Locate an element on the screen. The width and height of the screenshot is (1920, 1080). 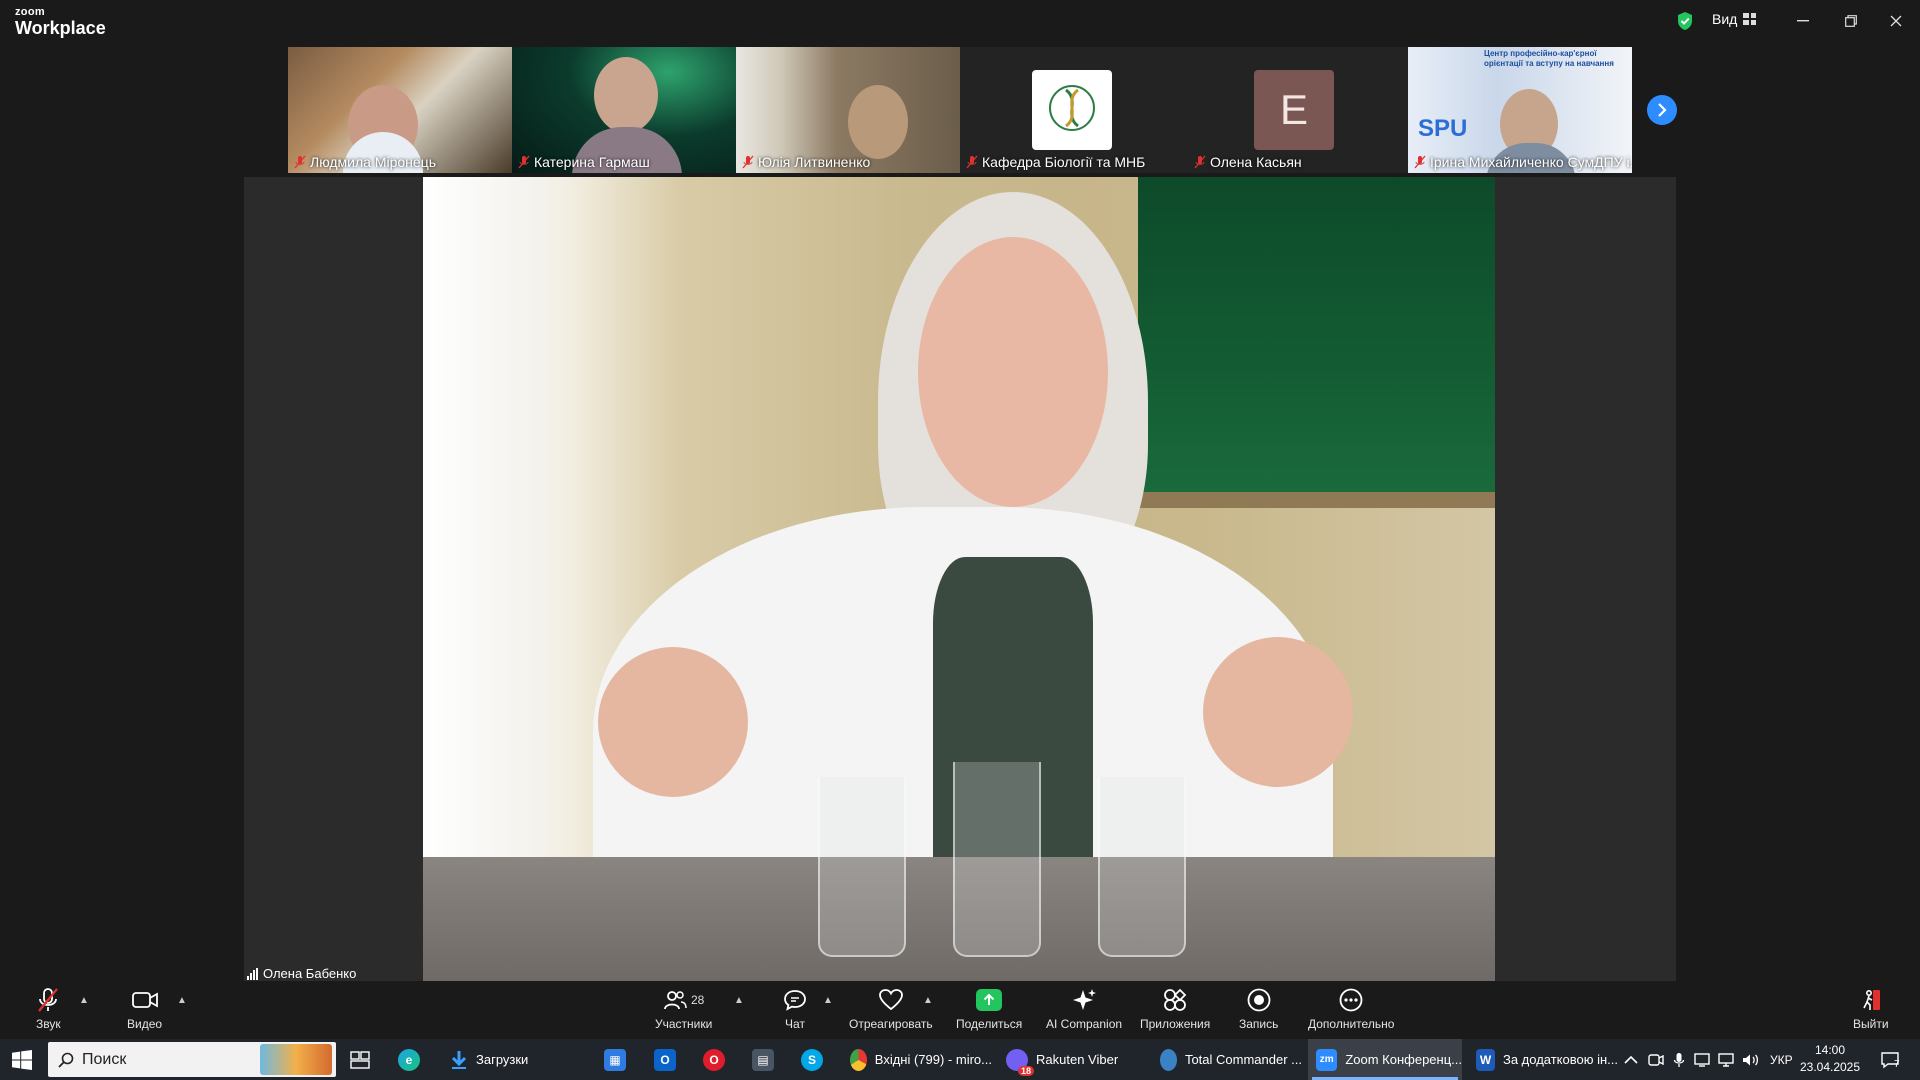
viber-icon: 18 is located at coordinates (1020, 1062).